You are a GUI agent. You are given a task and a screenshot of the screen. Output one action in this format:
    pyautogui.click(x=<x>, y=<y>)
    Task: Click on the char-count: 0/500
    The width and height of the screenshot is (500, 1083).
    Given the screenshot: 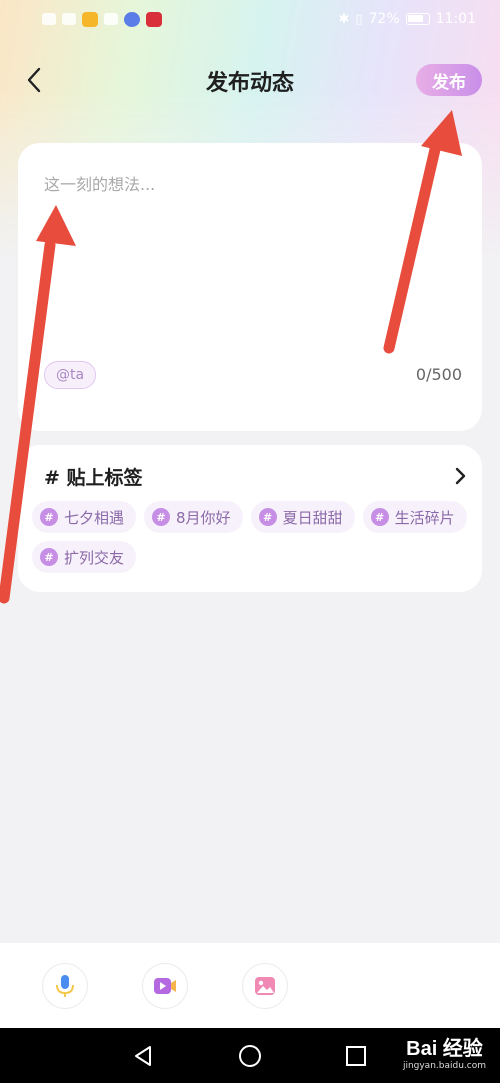 What is the action you would take?
    pyautogui.click(x=438, y=374)
    